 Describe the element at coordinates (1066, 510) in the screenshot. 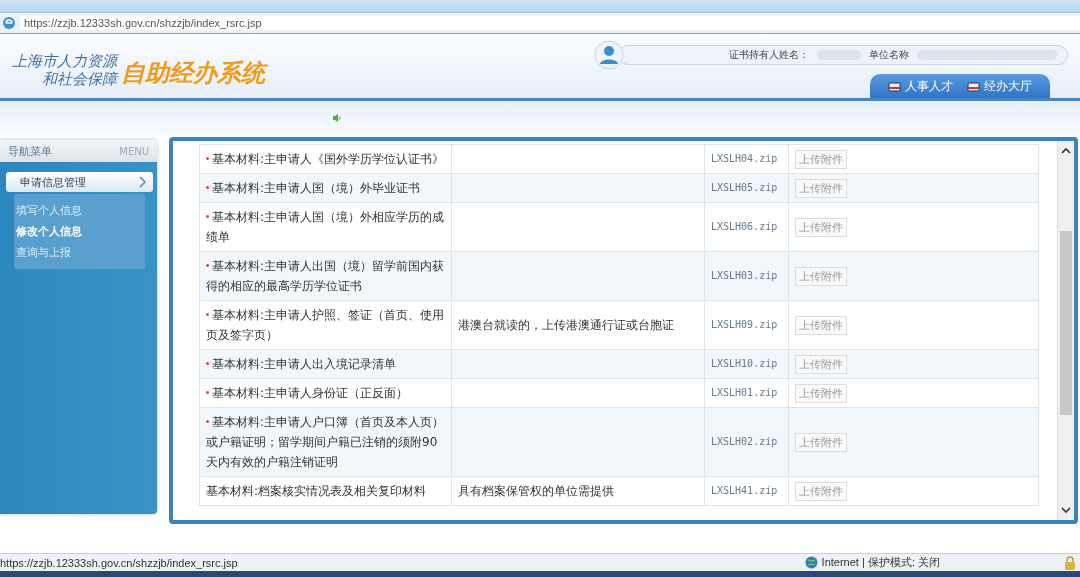

I see `scroll-down-icon` at that location.